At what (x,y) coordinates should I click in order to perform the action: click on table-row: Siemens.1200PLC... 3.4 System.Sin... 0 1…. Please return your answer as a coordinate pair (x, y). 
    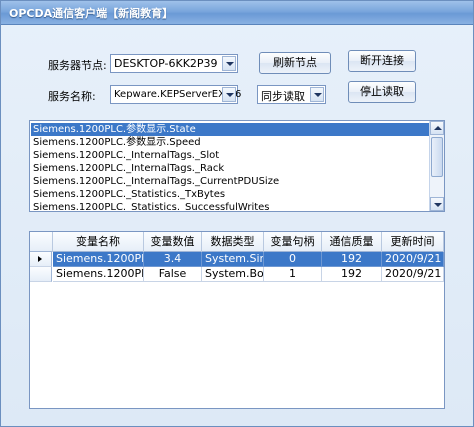
    Looking at the image, I should click on (237, 259).